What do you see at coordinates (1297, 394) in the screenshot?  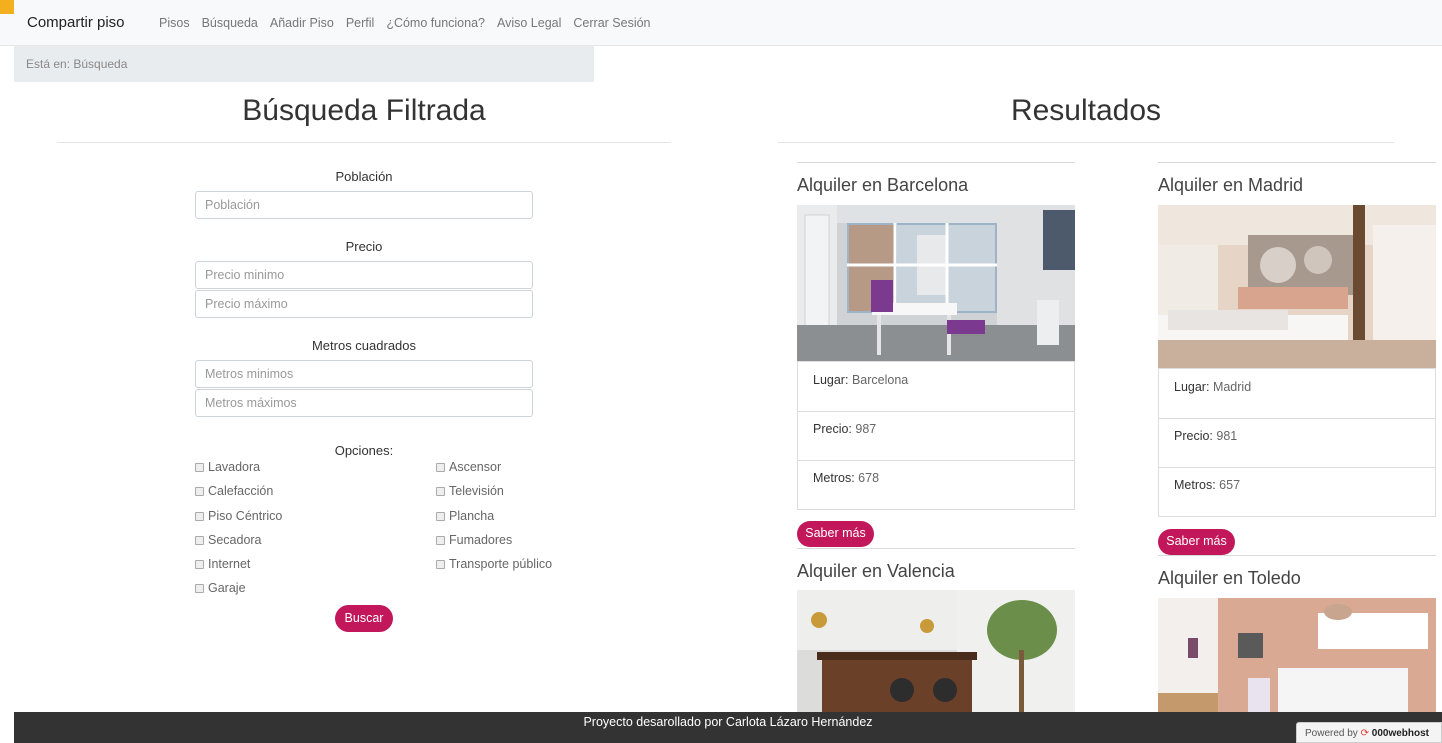 I see `list-item-lugar: Lugar: Madrid` at bounding box center [1297, 394].